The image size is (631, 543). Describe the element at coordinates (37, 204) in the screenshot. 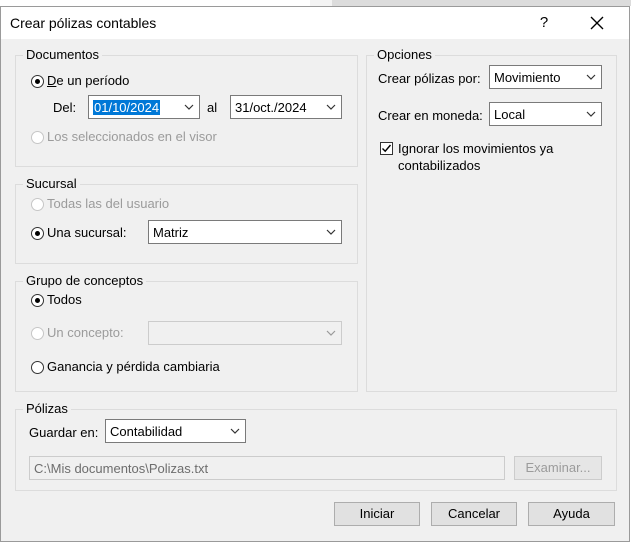

I see `todas-radio` at that location.